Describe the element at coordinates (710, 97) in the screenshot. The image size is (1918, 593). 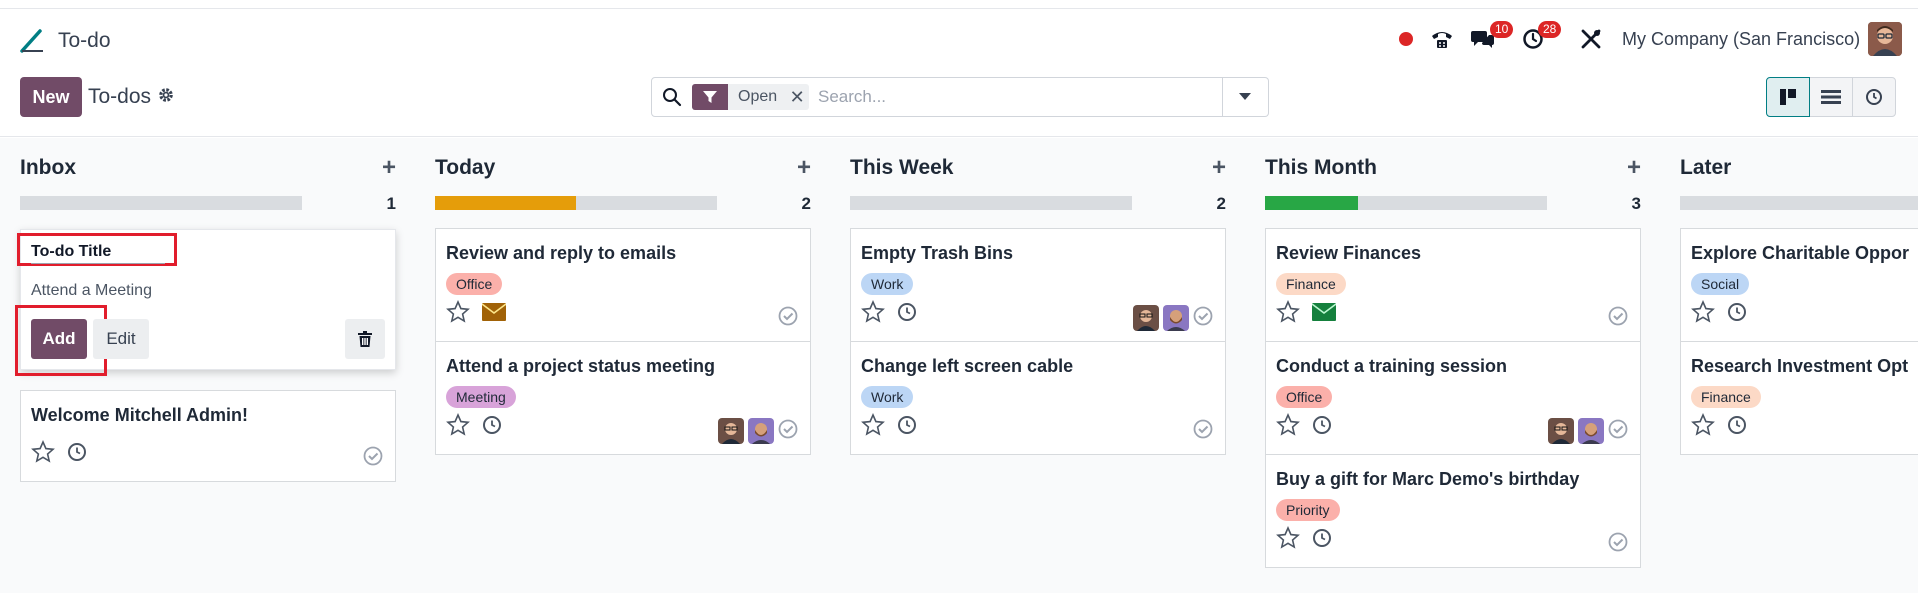
I see `filter-icon` at that location.